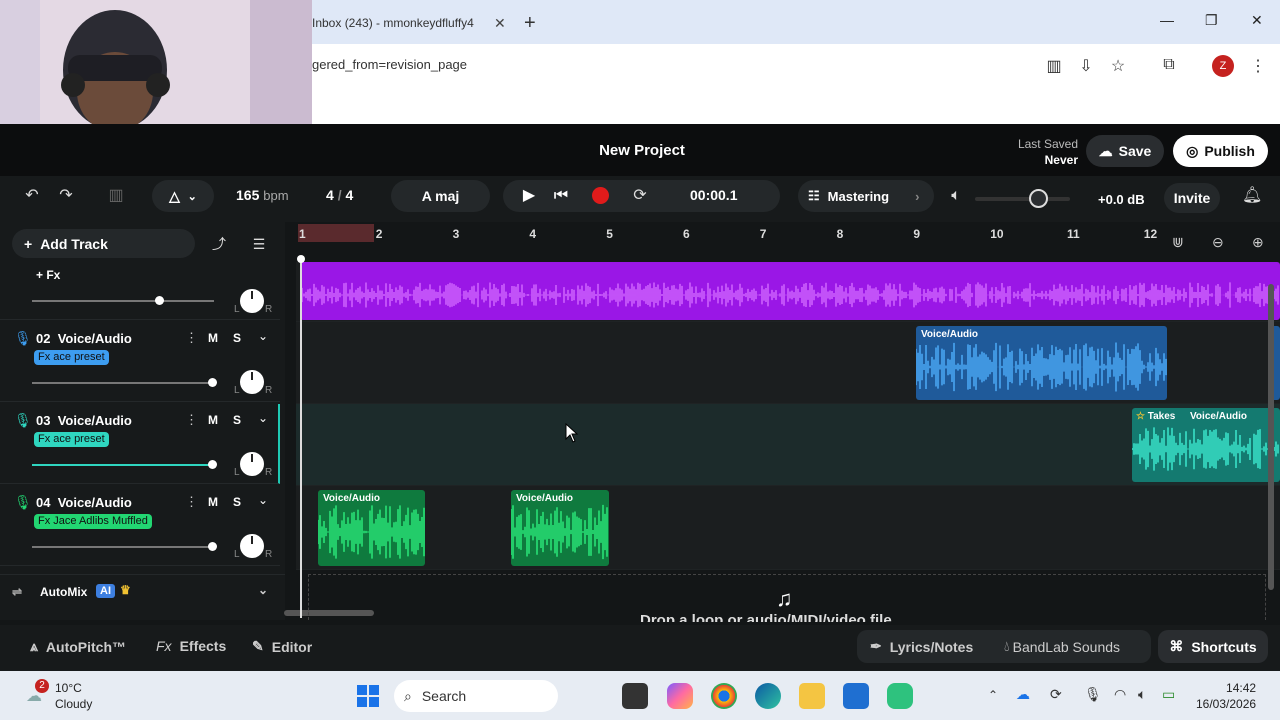  I want to click on minimize-icon: —, so click(1167, 20).